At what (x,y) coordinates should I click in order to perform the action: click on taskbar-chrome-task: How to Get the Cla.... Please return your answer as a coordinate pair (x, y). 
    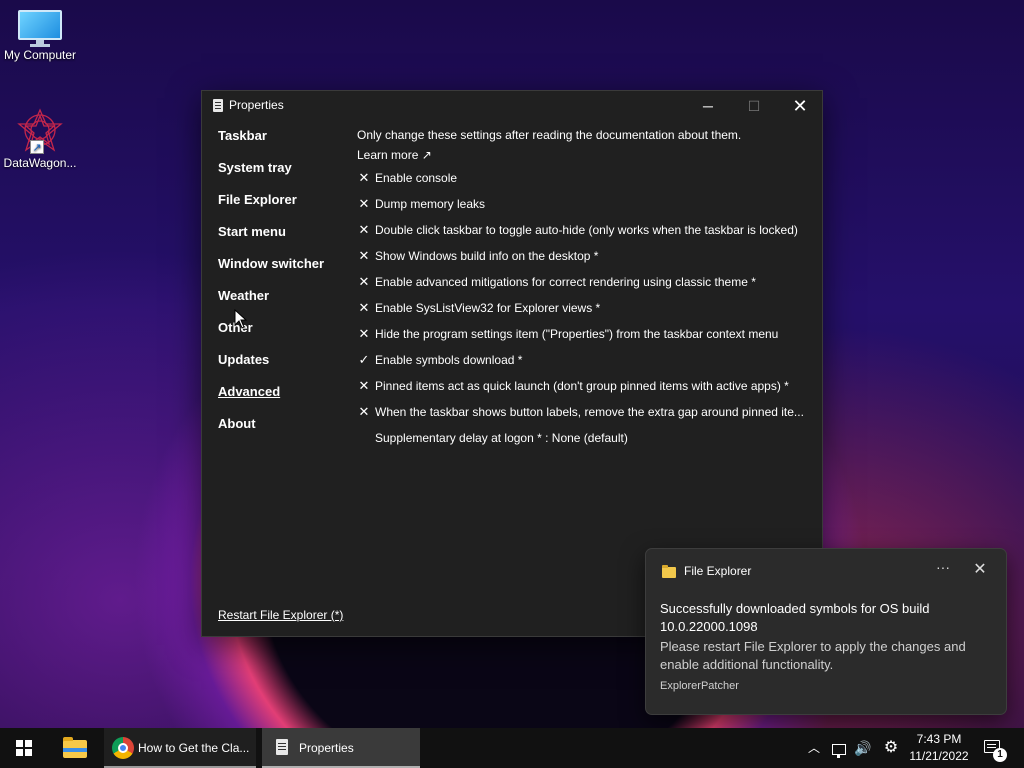
    Looking at the image, I should click on (180, 748).